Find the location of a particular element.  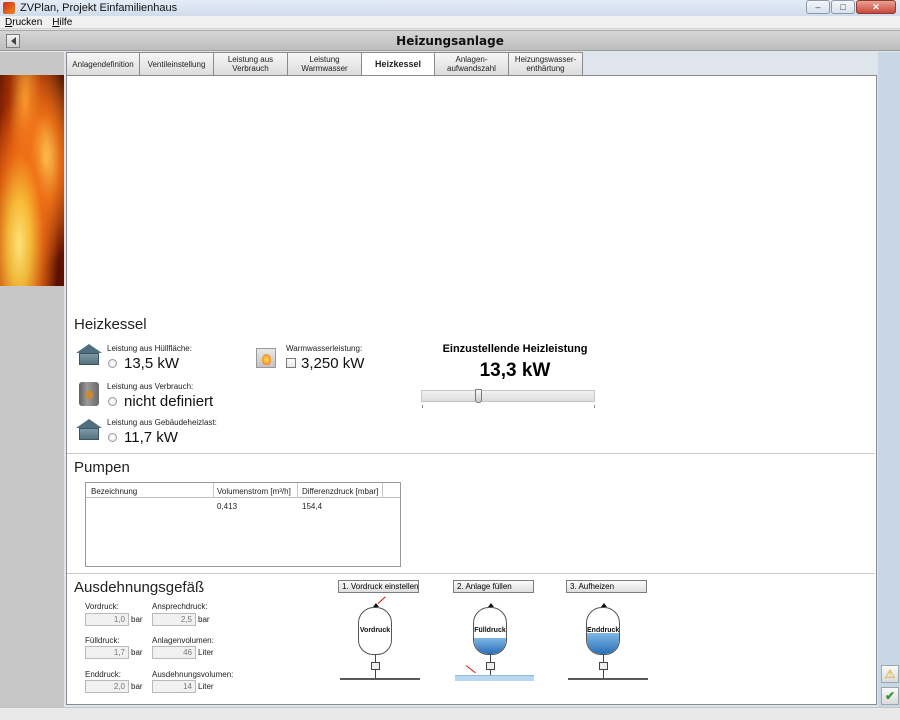

gebaeude-radio is located at coordinates (112, 437).